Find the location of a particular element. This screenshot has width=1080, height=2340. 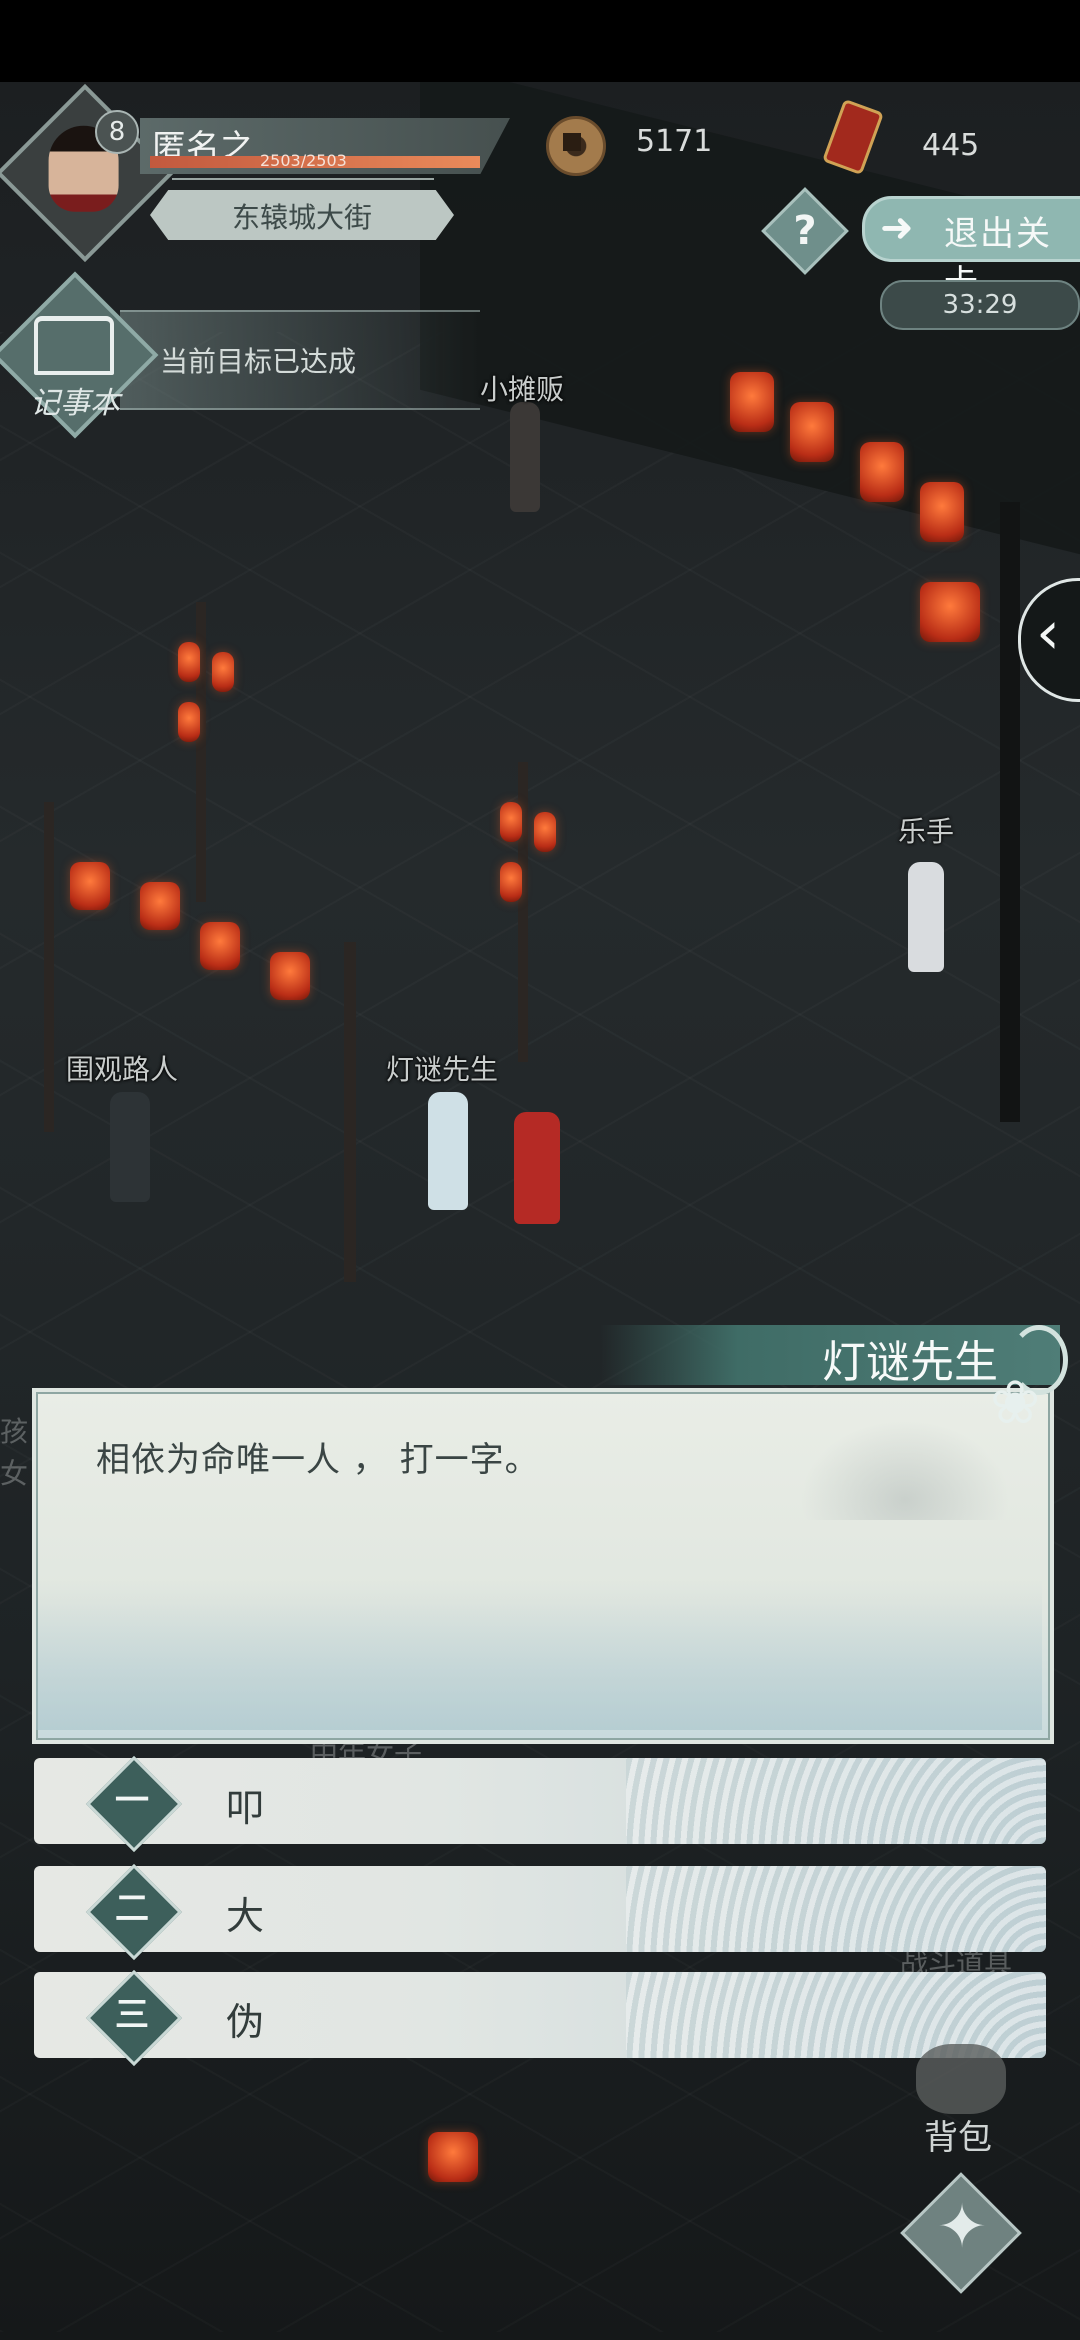

npc-label-musician: 乐手 is located at coordinates (926, 831).